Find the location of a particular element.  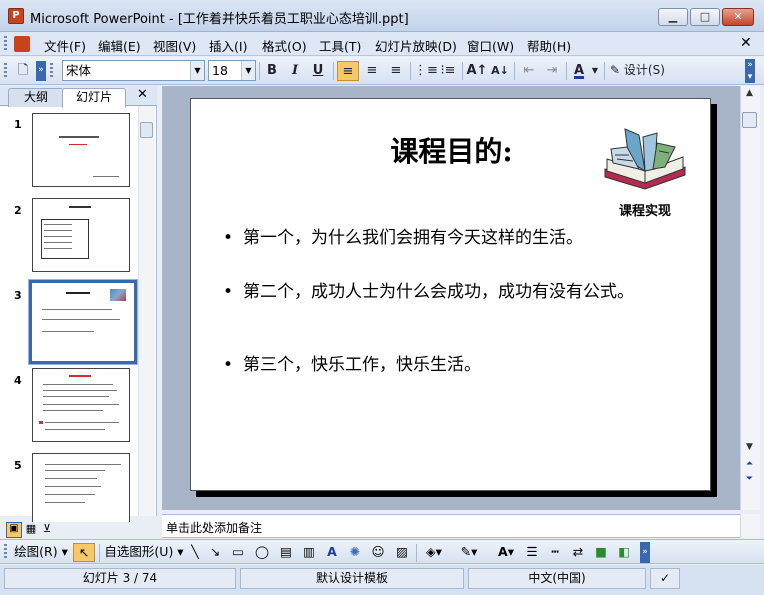

toolbar-overflow-icon: » ▾ is located at coordinates (750, 71).